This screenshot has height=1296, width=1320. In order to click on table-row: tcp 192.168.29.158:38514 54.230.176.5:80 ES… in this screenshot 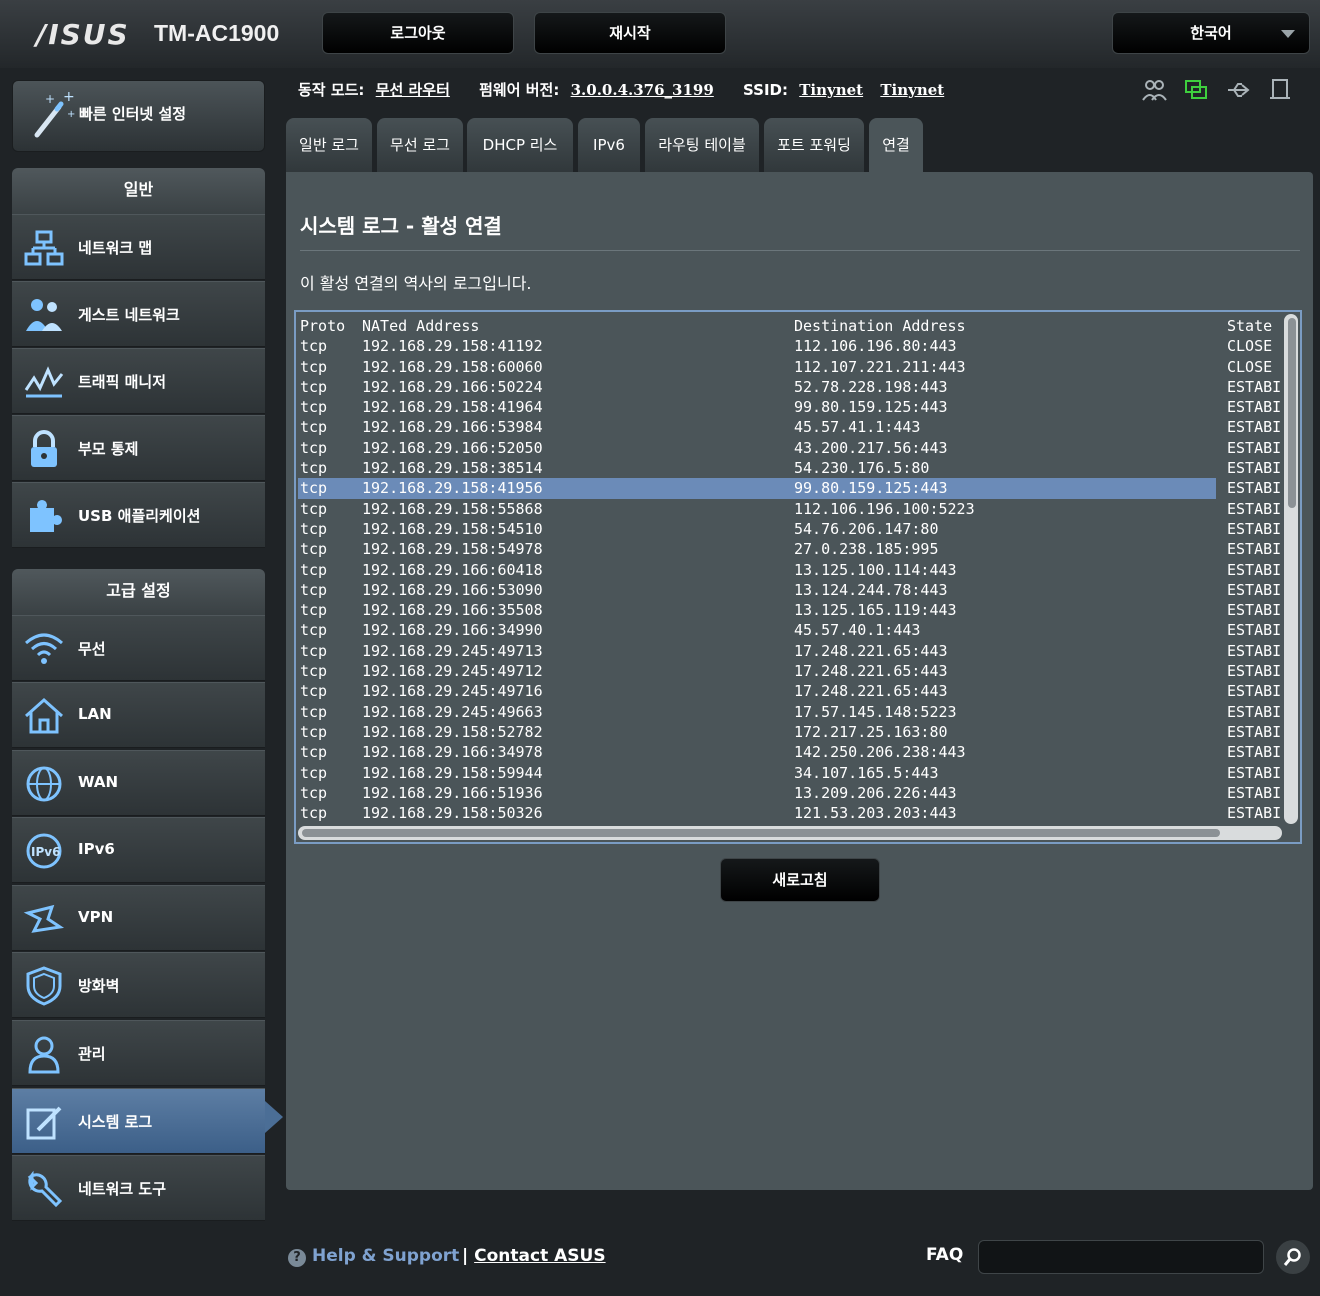, I will do `click(793, 468)`.